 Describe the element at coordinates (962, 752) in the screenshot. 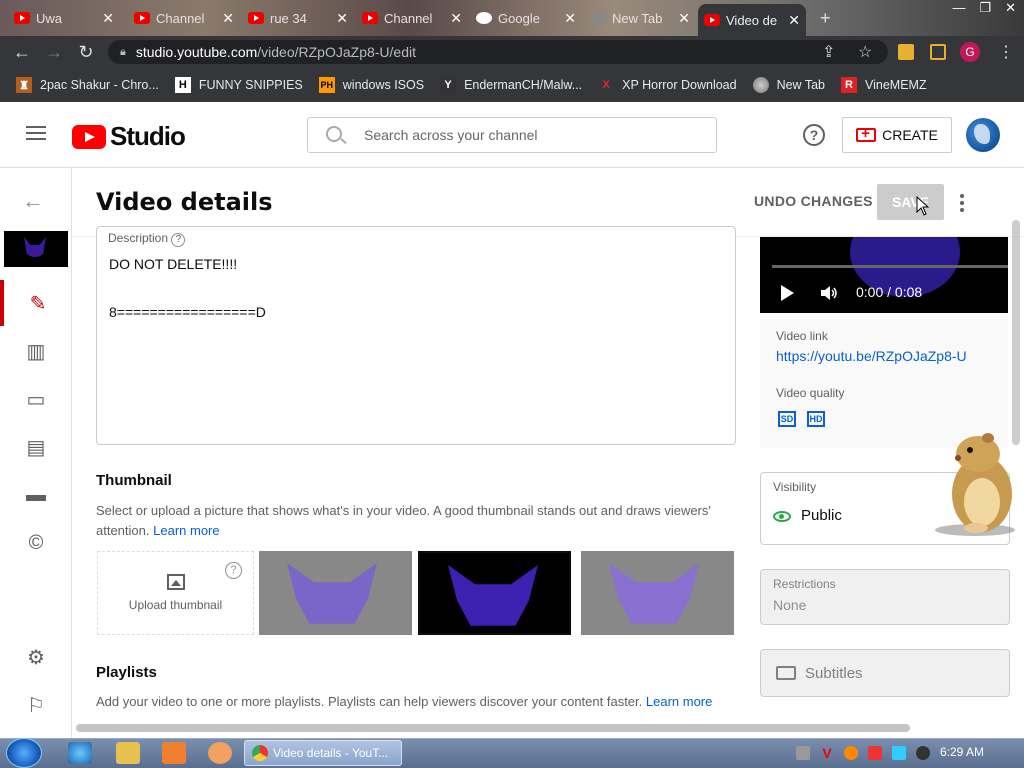

I see `taskbar-clock: 6:29 AM` at that location.